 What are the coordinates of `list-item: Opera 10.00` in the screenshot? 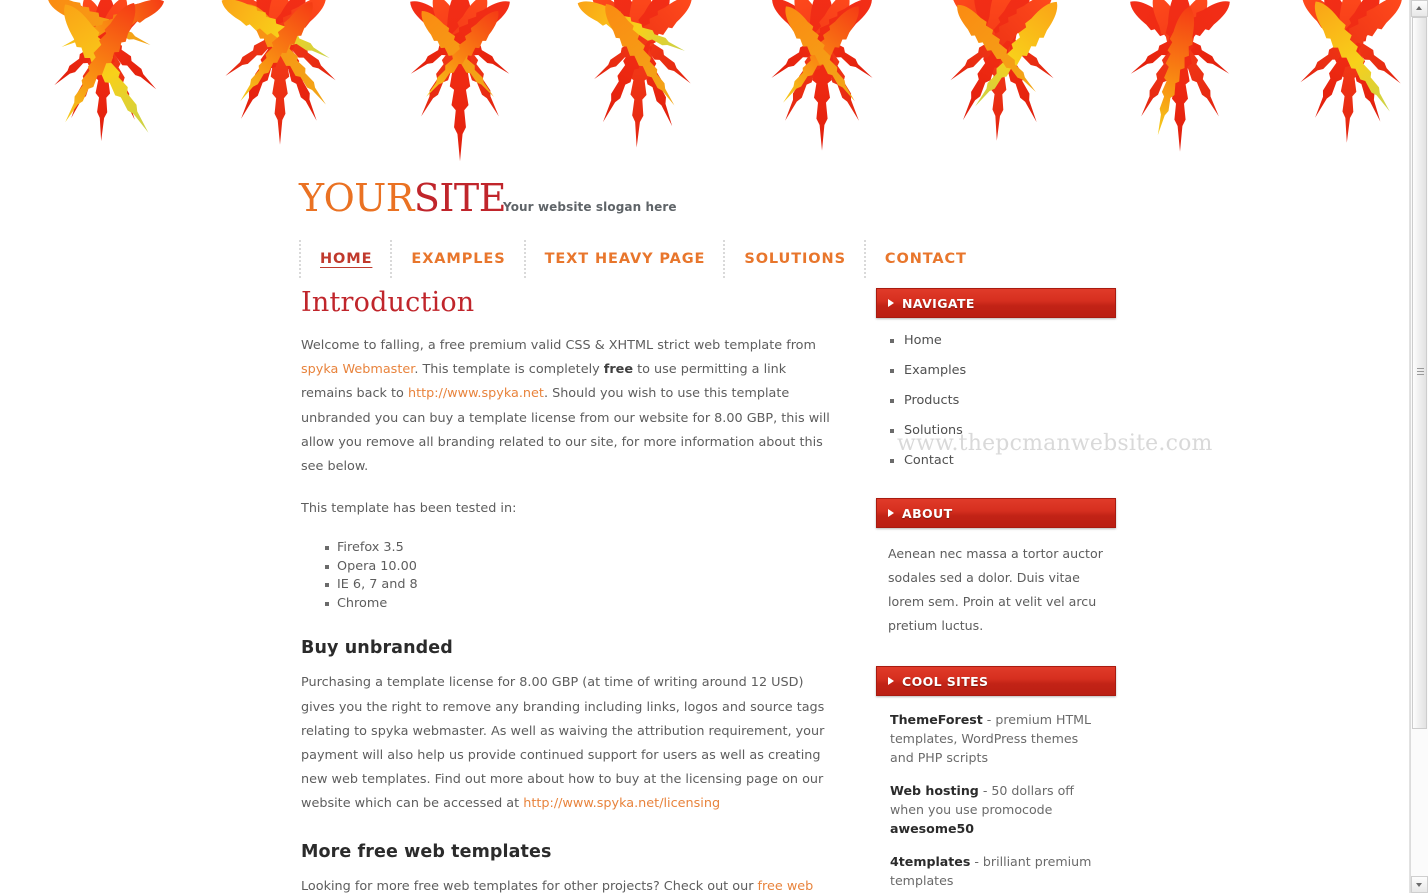 It's located at (580, 567).